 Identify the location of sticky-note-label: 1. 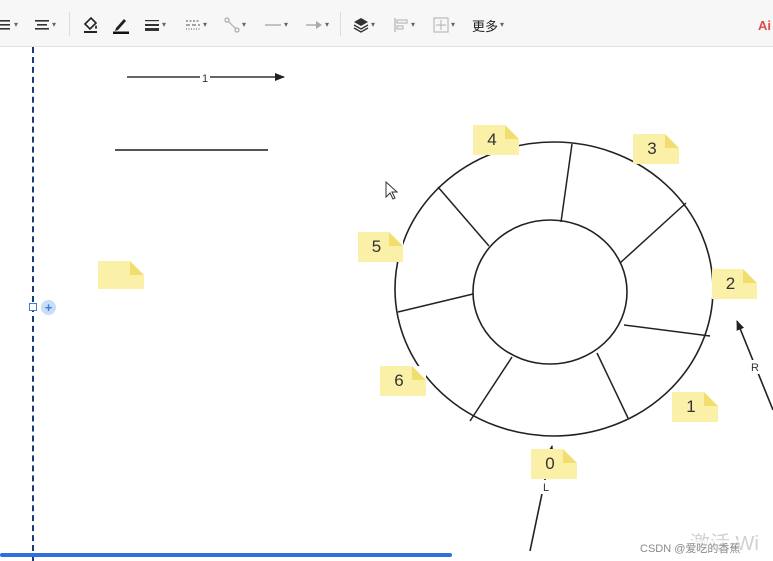
(691, 406).